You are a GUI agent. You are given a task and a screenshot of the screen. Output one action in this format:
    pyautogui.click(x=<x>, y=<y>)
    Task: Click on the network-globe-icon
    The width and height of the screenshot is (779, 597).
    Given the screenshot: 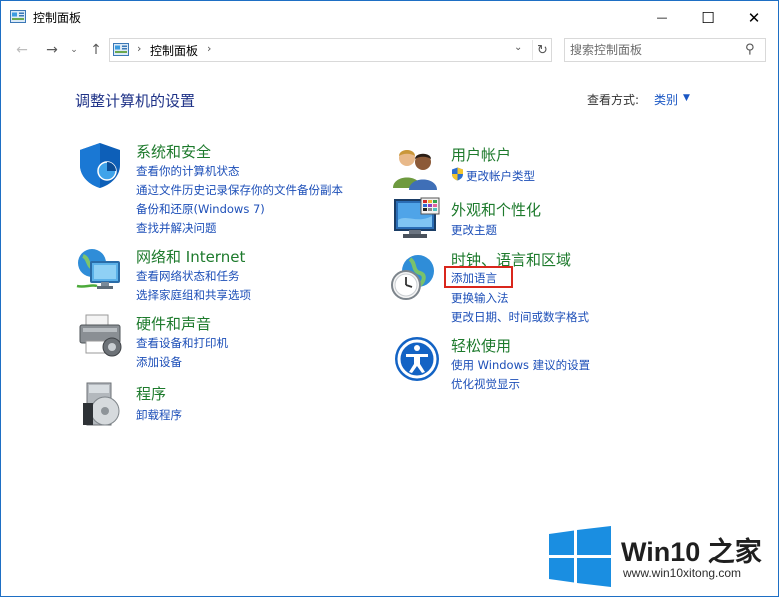 What is the action you would take?
    pyautogui.click(x=99, y=270)
    